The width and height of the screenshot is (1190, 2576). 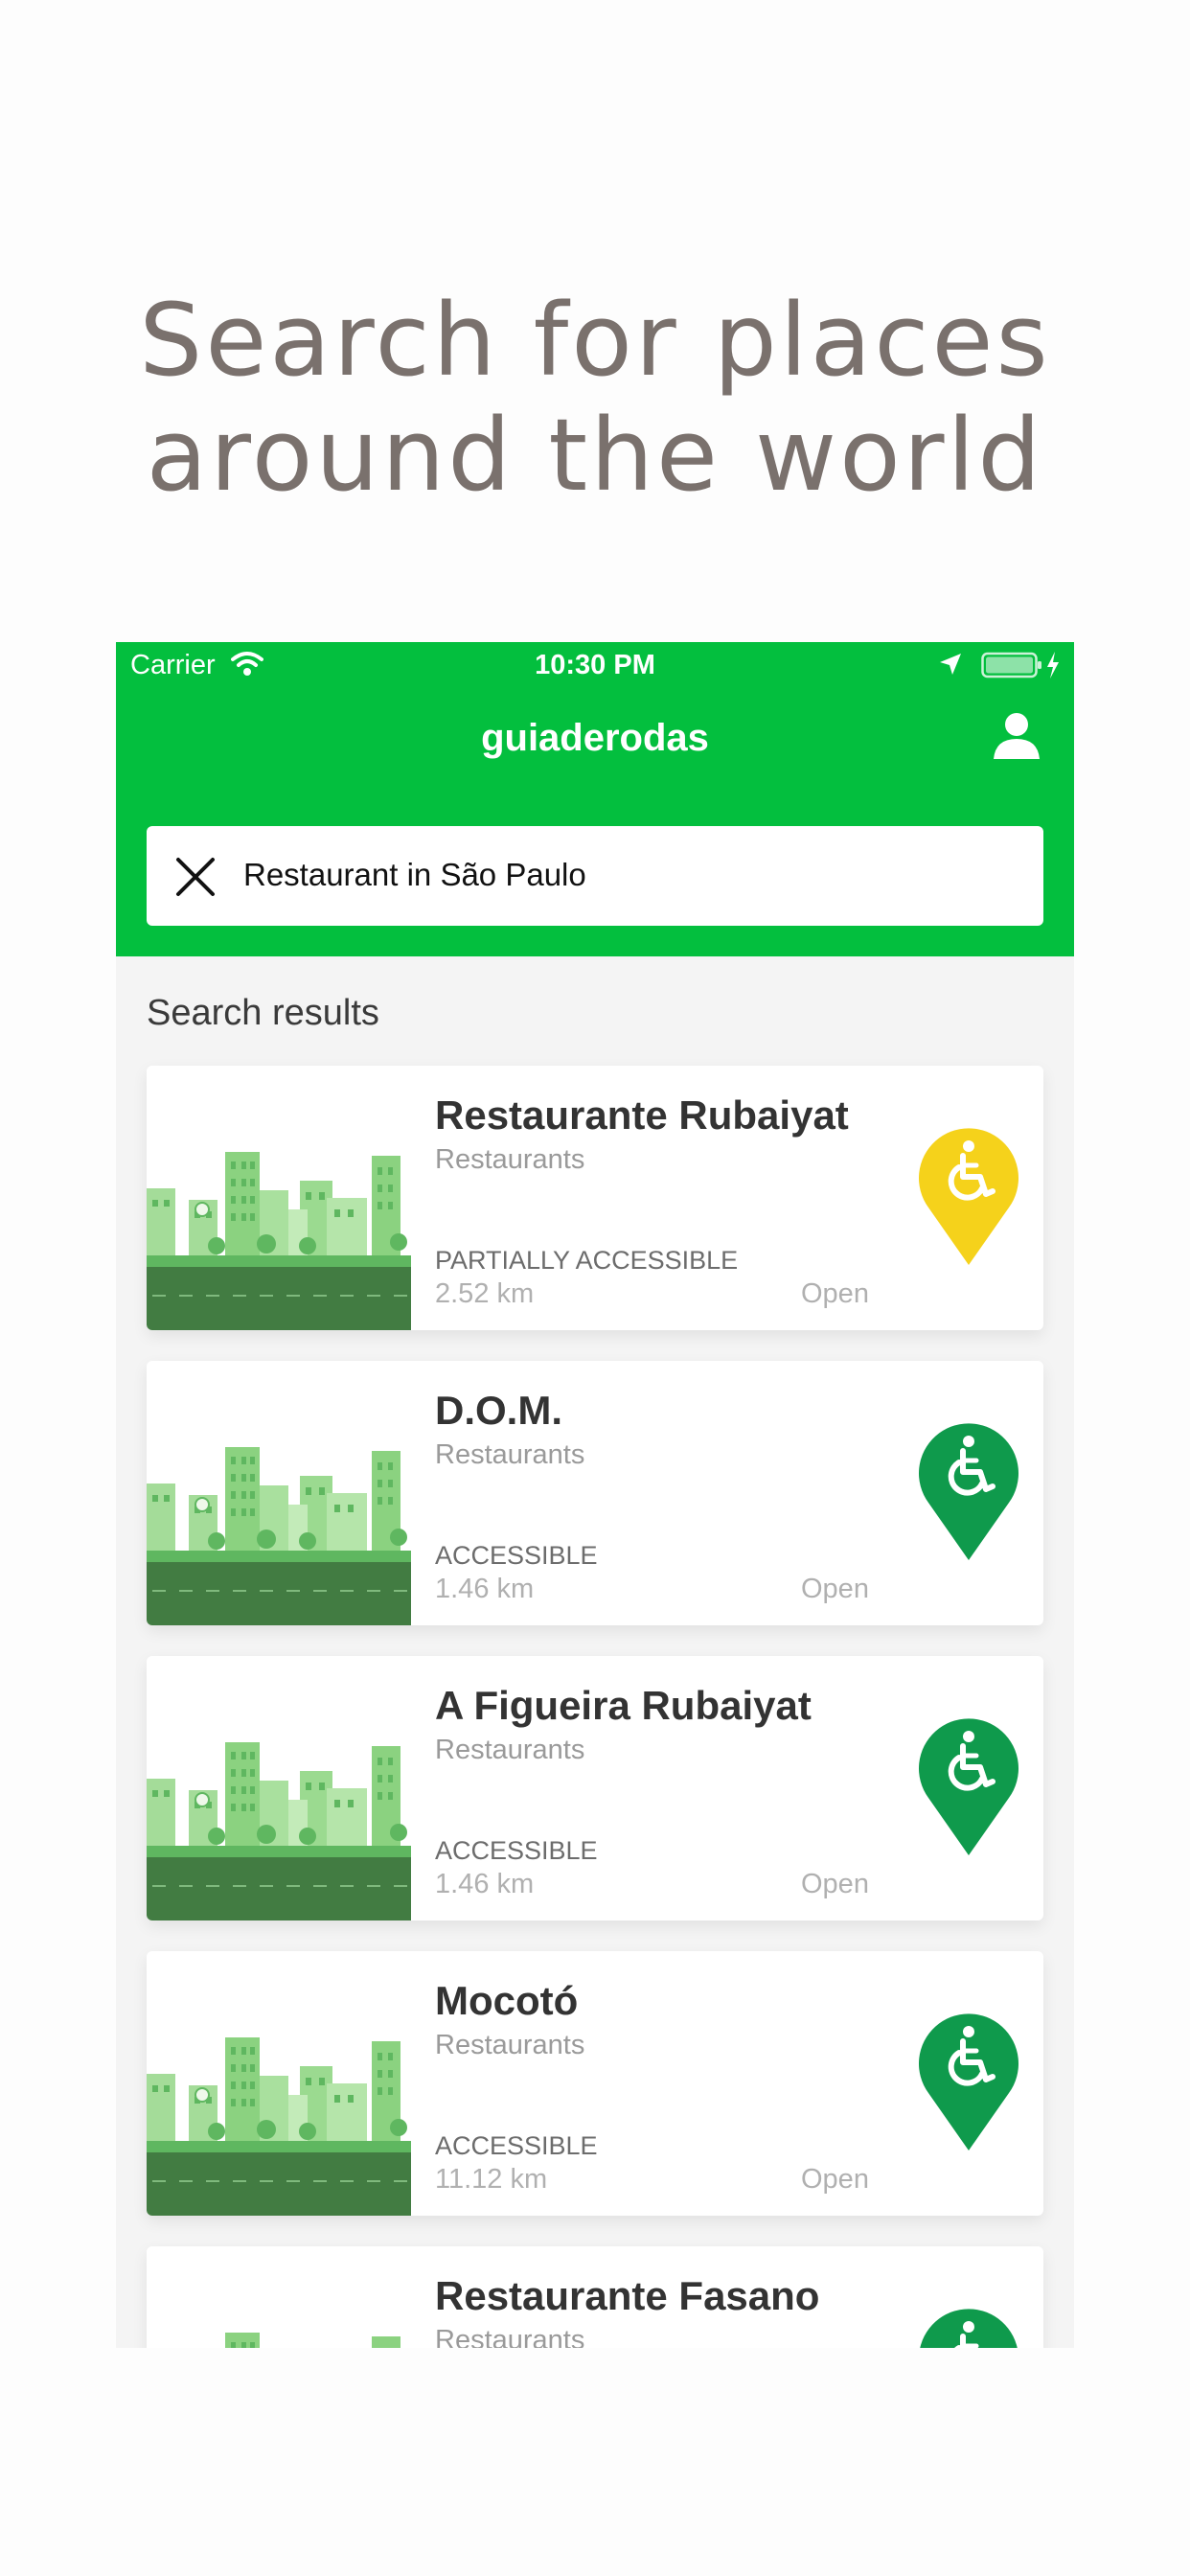 I want to click on place-name: Restaurante Rubaiyat, so click(x=642, y=1115).